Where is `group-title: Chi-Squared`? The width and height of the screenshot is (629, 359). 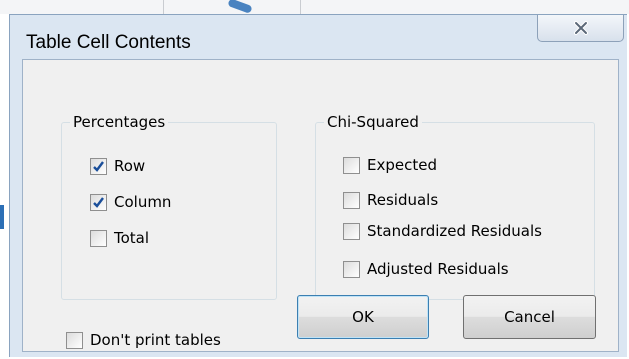
group-title: Chi-Squared is located at coordinates (373, 122).